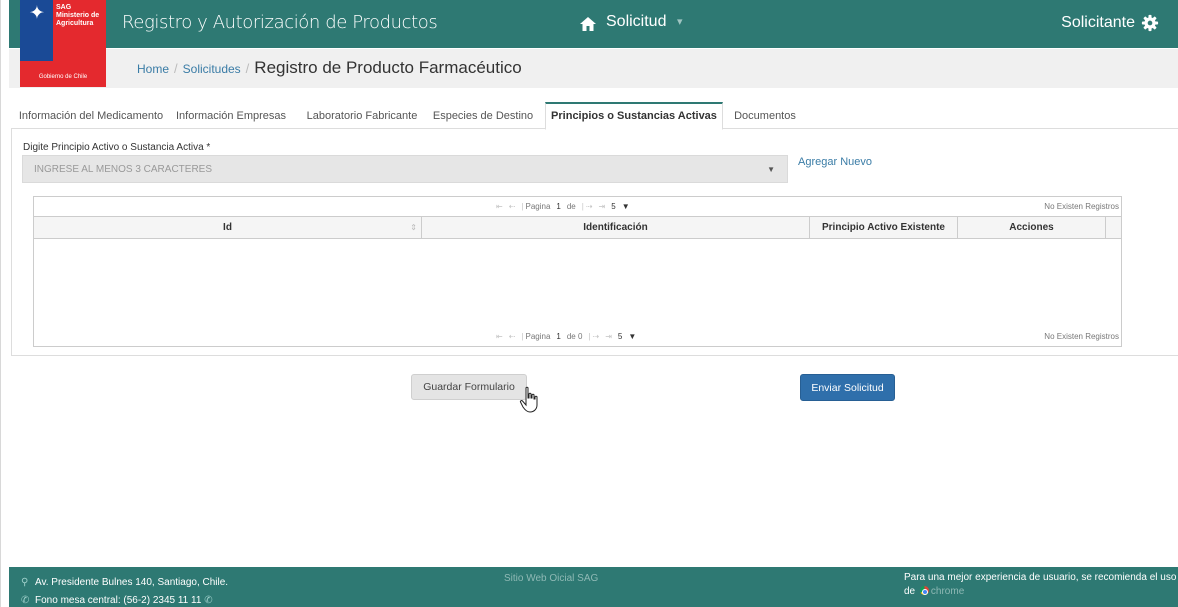  I want to click on col-id: Id ⇕, so click(228, 228).